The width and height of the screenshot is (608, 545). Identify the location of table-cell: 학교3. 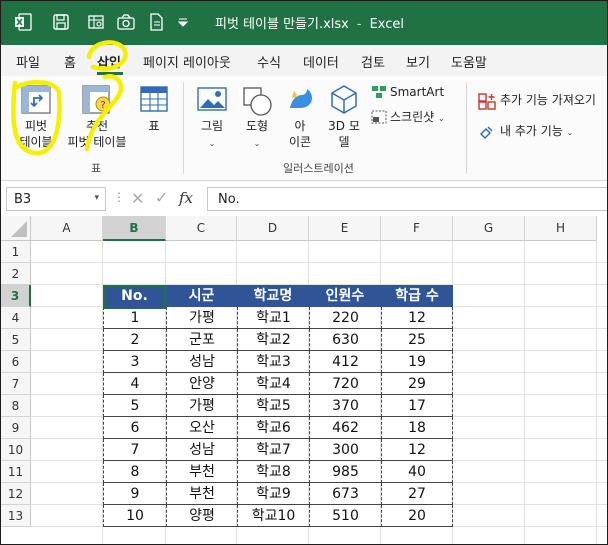
(273, 362).